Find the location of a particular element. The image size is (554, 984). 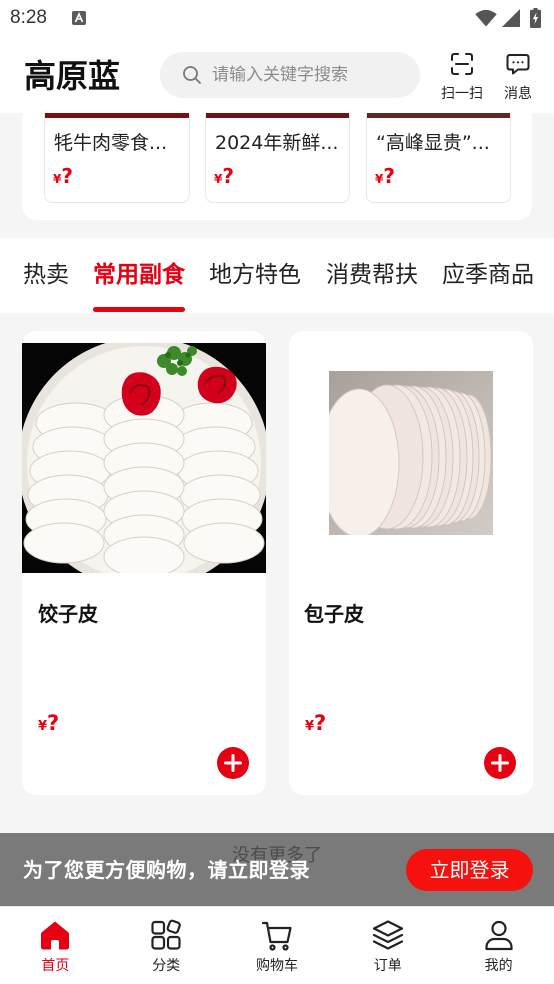

orders-layers-icon is located at coordinates (388, 935).